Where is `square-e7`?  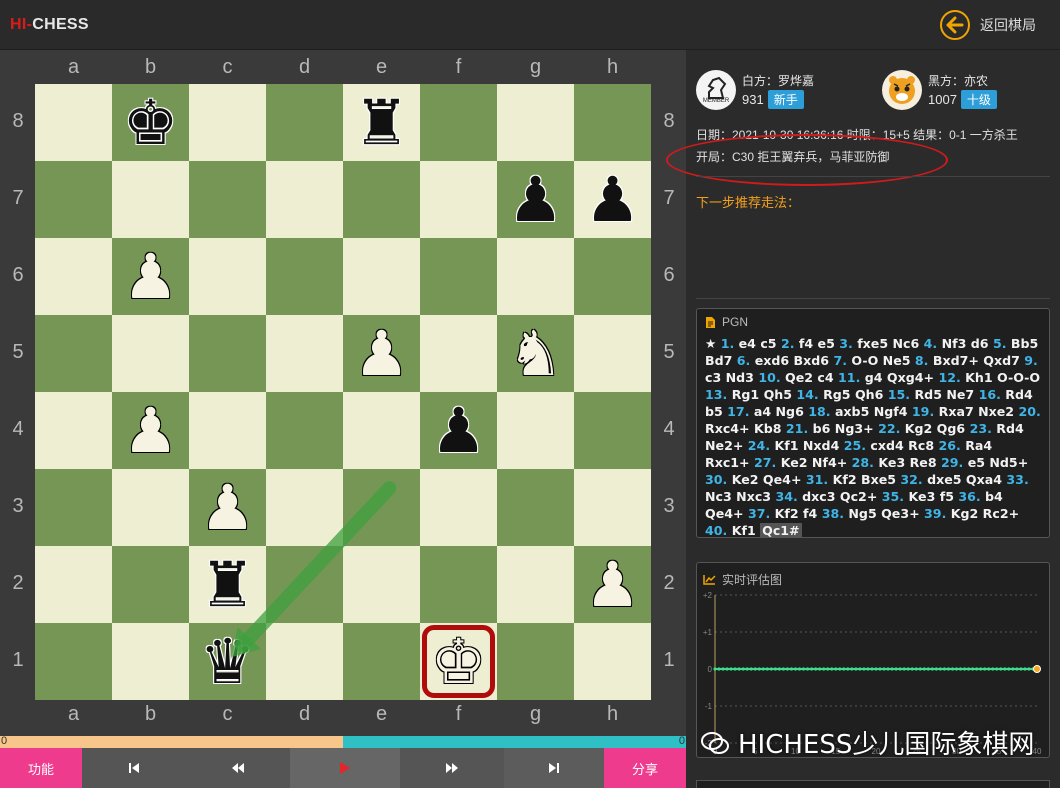
square-e7 is located at coordinates (381, 199).